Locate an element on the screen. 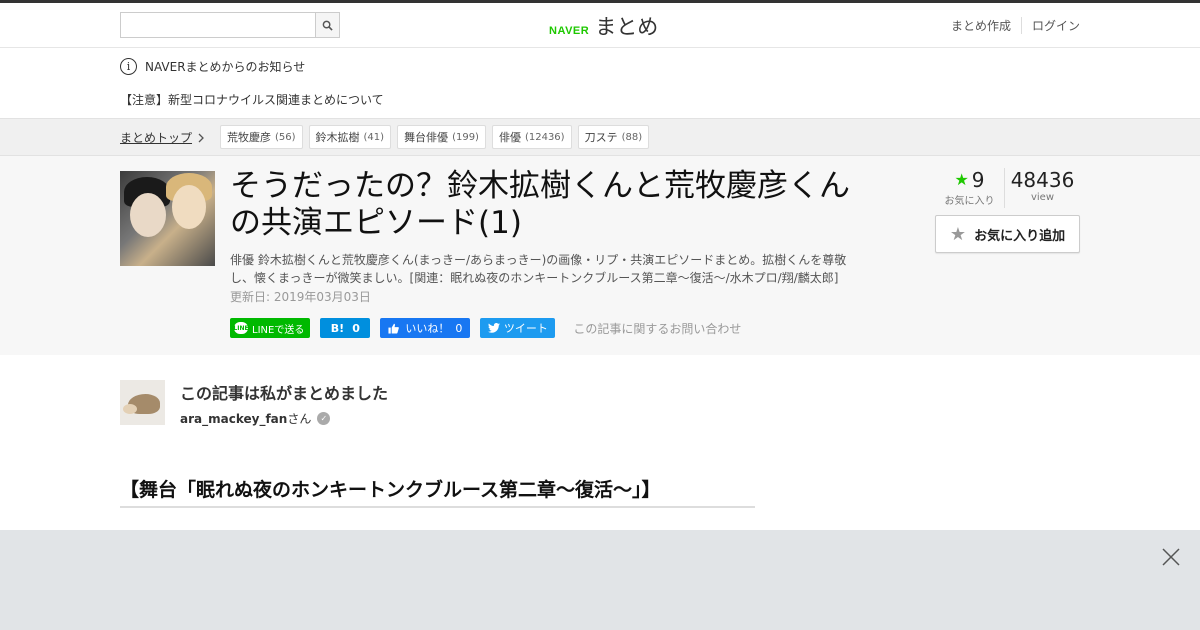  tag-item: 舞台俳優 (199) is located at coordinates (441, 137).